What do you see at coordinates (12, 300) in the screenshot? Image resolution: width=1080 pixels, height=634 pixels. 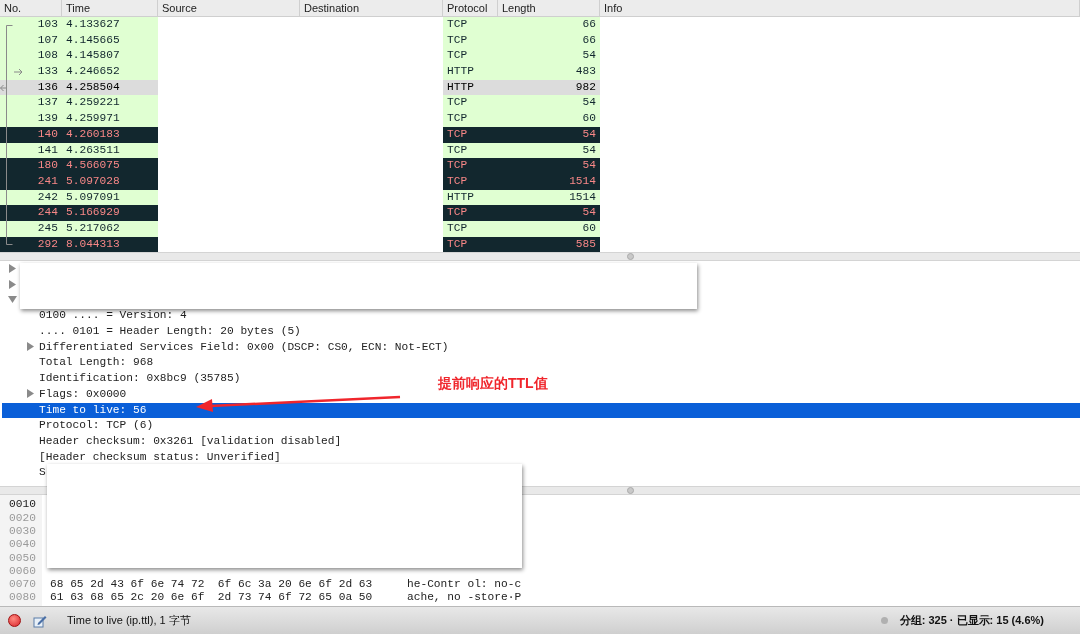 I see `collapse-icon` at bounding box center [12, 300].